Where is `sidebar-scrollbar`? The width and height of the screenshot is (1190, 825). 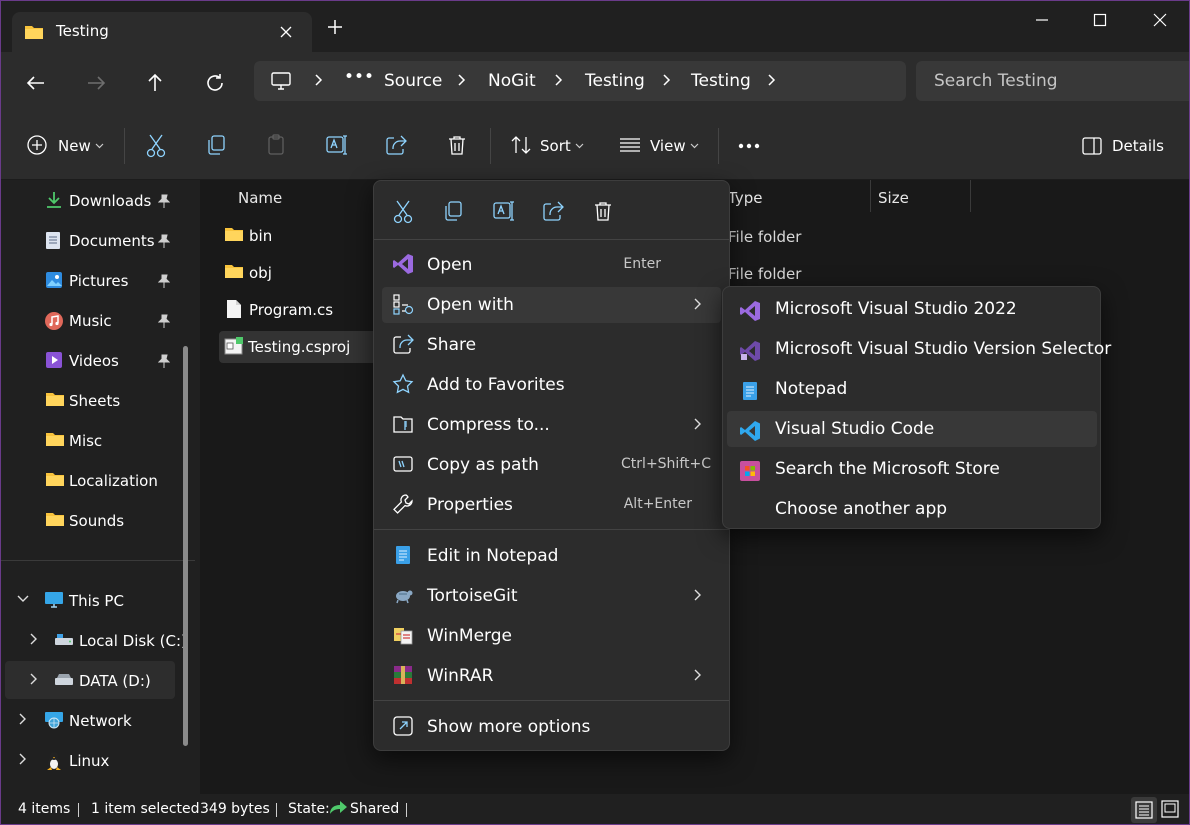 sidebar-scrollbar is located at coordinates (185, 546).